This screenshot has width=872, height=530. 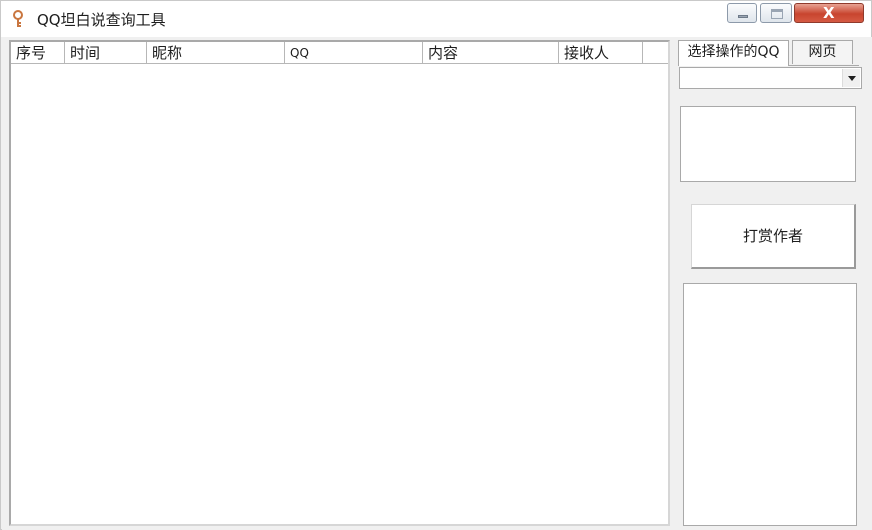 I want to click on column-header-receiver: 接收人, so click(x=601, y=52).